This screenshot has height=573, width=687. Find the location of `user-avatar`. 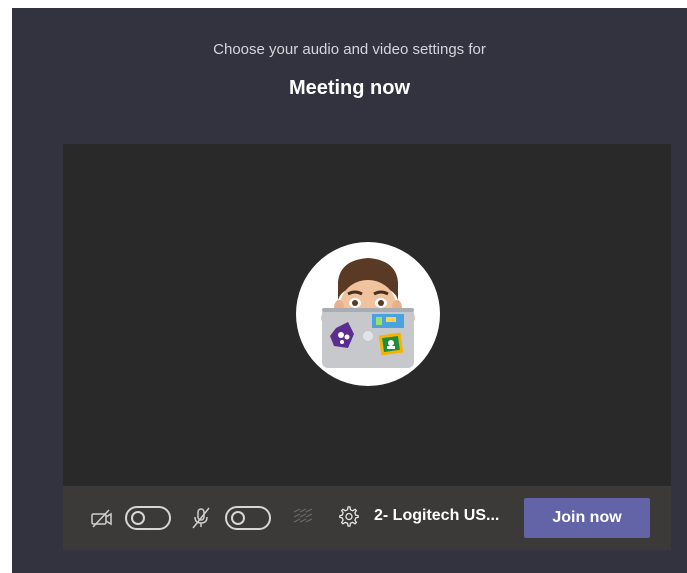

user-avatar is located at coordinates (368, 314).